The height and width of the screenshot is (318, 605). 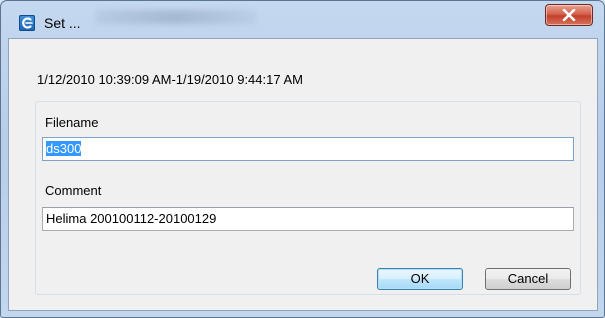 I want to click on filename-value: ds300, so click(x=64, y=148).